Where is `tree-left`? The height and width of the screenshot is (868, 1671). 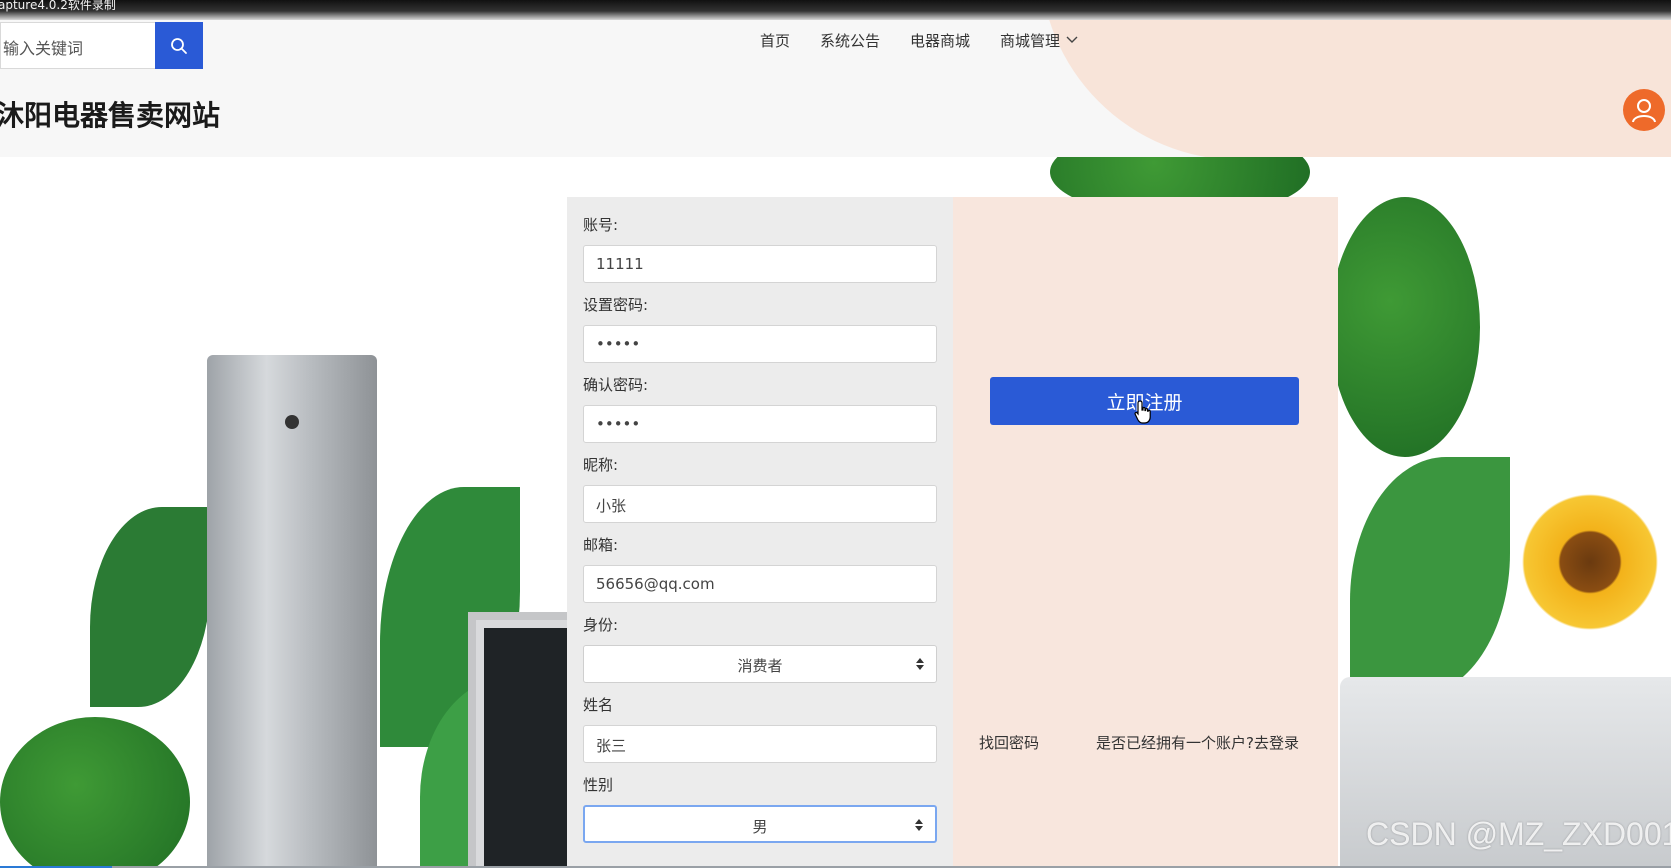 tree-left is located at coordinates (95, 792).